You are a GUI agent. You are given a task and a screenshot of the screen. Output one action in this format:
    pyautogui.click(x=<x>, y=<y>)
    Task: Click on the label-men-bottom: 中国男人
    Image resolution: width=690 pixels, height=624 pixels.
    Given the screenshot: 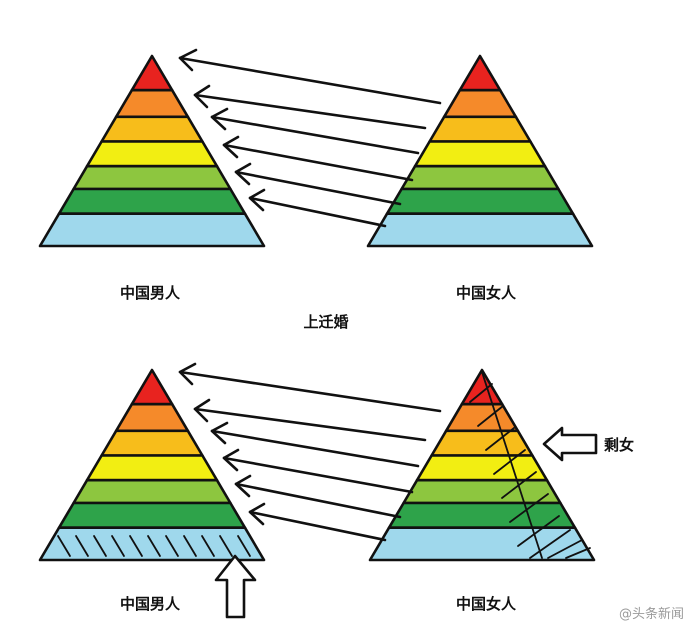 What is the action you would take?
    pyautogui.click(x=150, y=604)
    